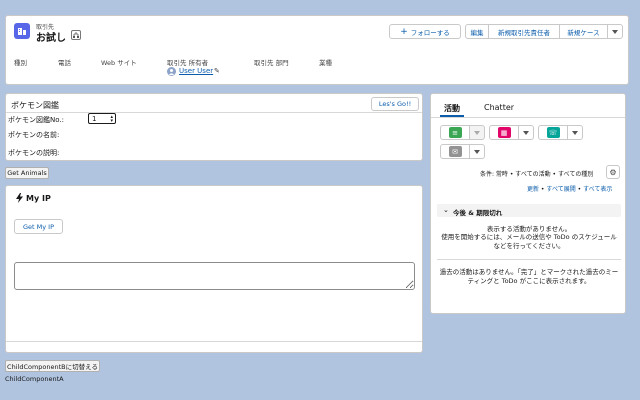  What do you see at coordinates (22, 31) in the screenshot?
I see `account-icon` at bounding box center [22, 31].